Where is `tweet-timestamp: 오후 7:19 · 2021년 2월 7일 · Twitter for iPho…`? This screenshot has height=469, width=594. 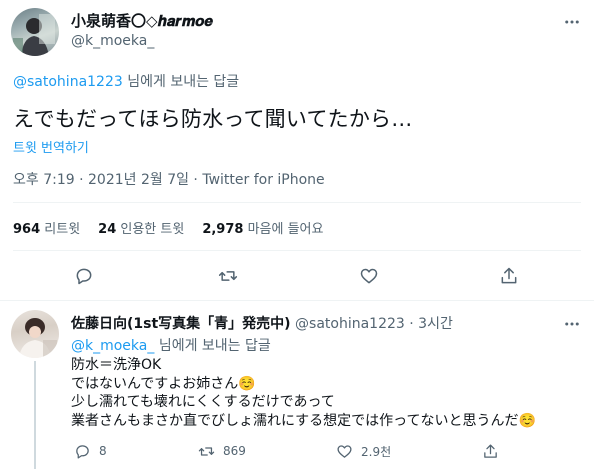 tweet-timestamp: 오후 7:19 · 2021년 2월 7일 · Twitter for iPho… is located at coordinates (169, 179).